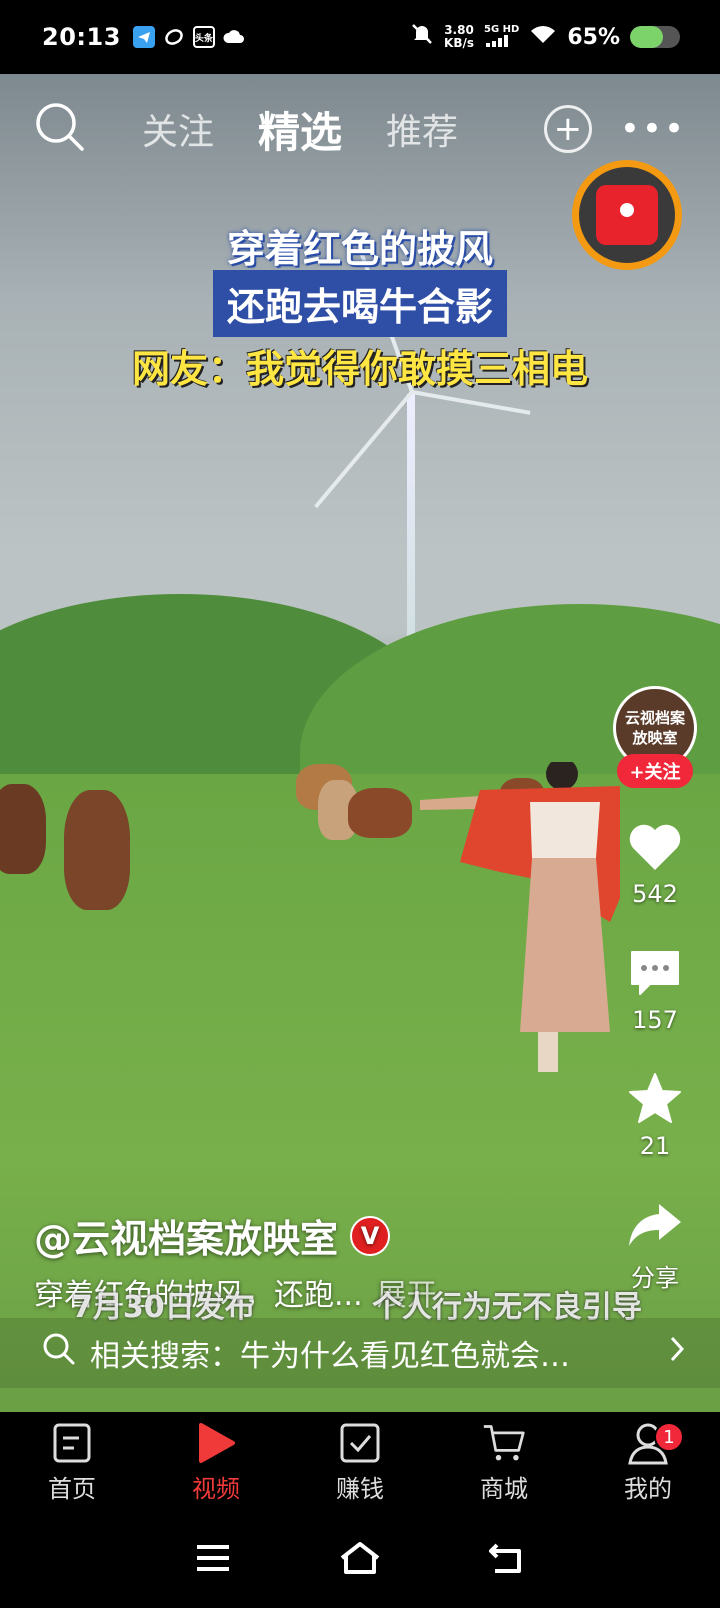 Image resolution: width=720 pixels, height=1608 pixels. I want to click on author-row: @云视档案放映室 V, so click(212, 1235).